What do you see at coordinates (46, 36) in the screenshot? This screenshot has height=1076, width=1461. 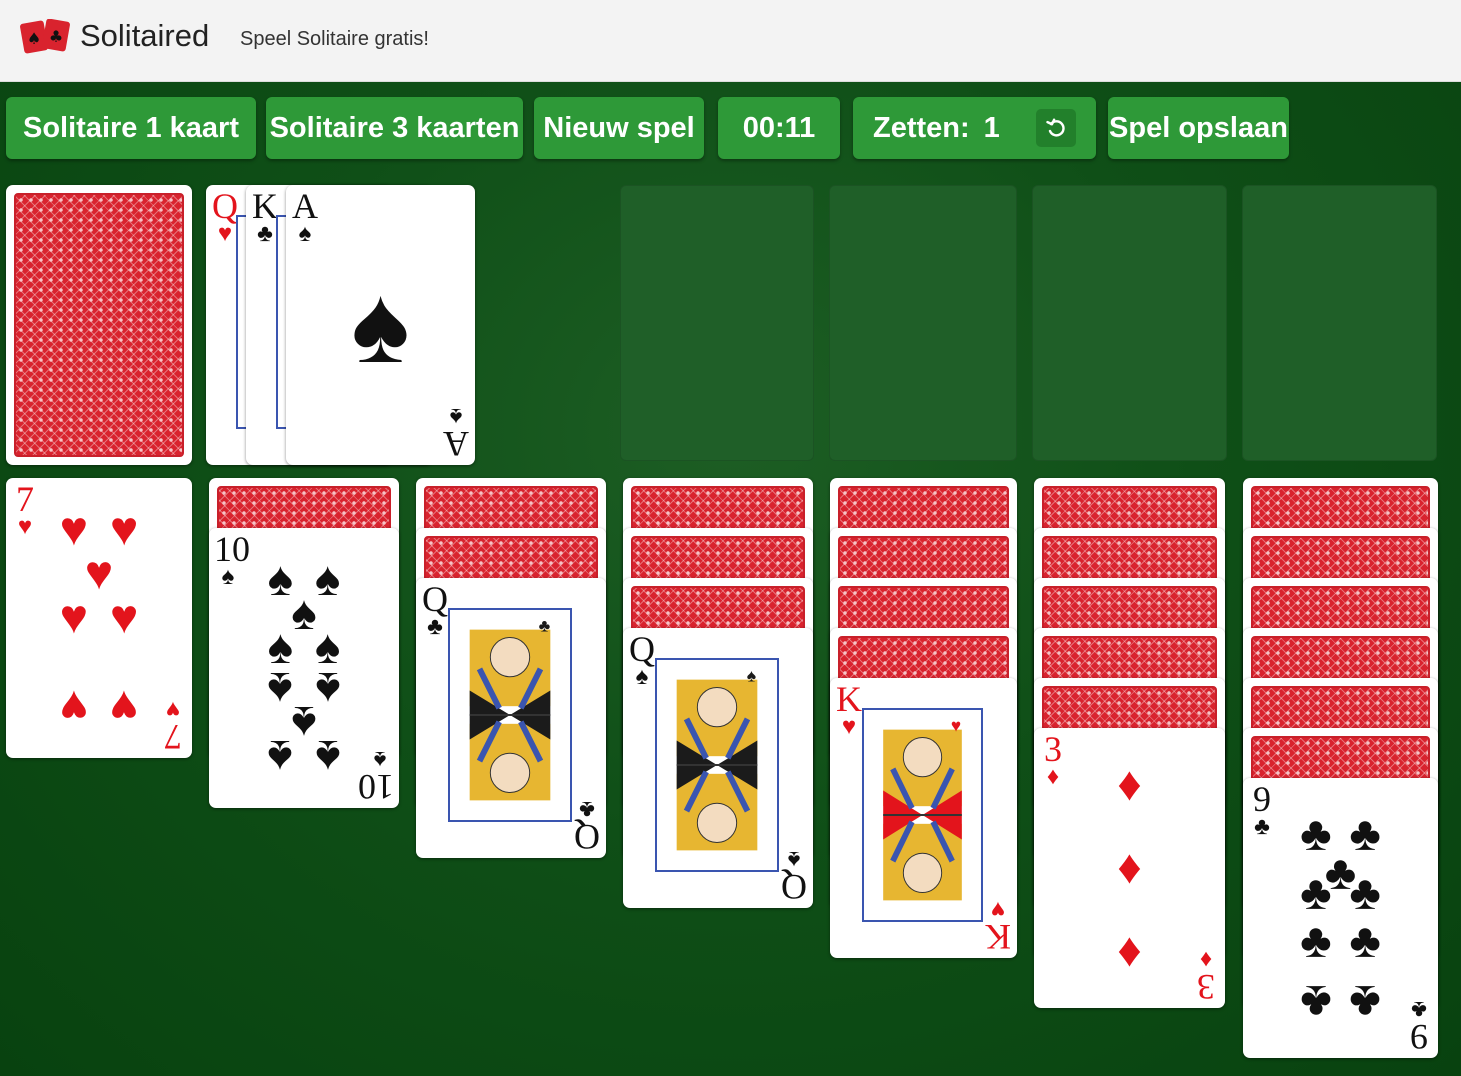 I see `cards-logo-icon: ♠ ♣` at bounding box center [46, 36].